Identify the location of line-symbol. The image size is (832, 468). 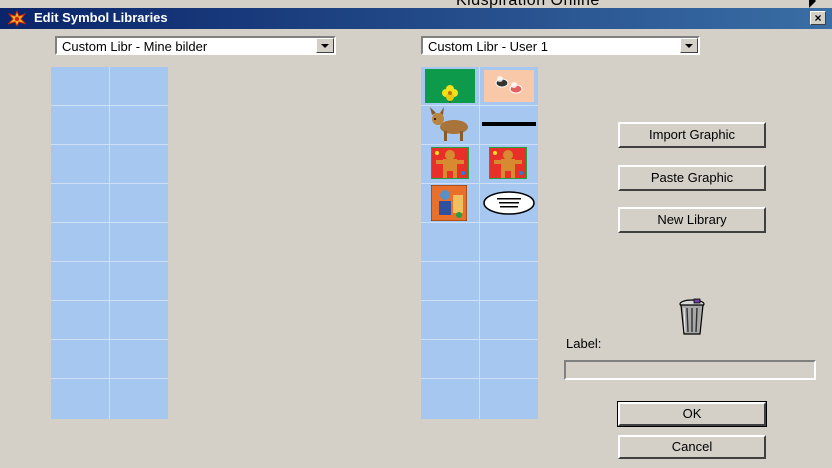
(509, 124).